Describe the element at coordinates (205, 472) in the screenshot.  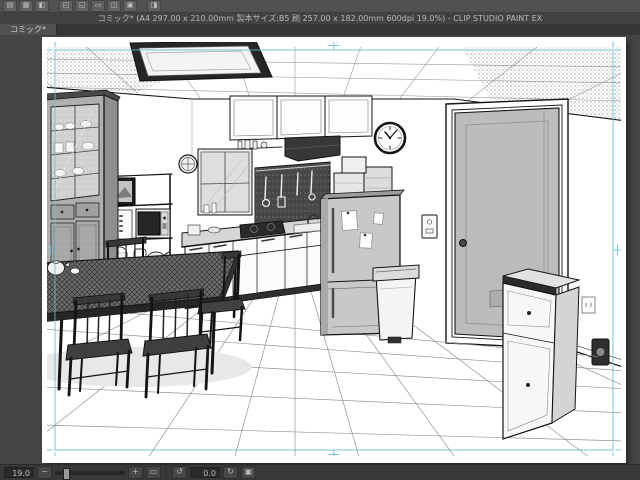
I see `rotation-value-field: 0.0` at that location.